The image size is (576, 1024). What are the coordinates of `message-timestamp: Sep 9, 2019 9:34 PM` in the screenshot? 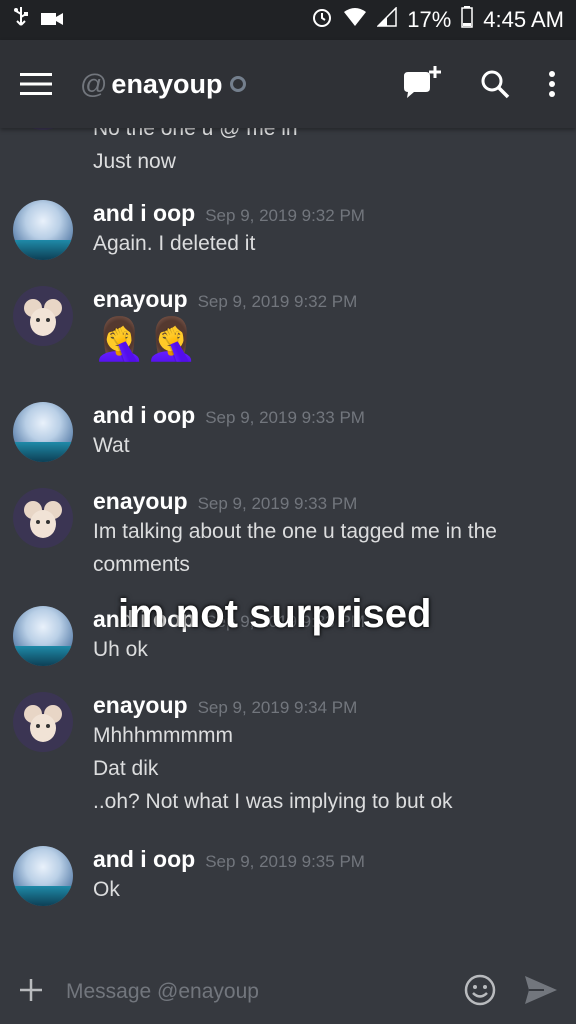 It's located at (277, 707).